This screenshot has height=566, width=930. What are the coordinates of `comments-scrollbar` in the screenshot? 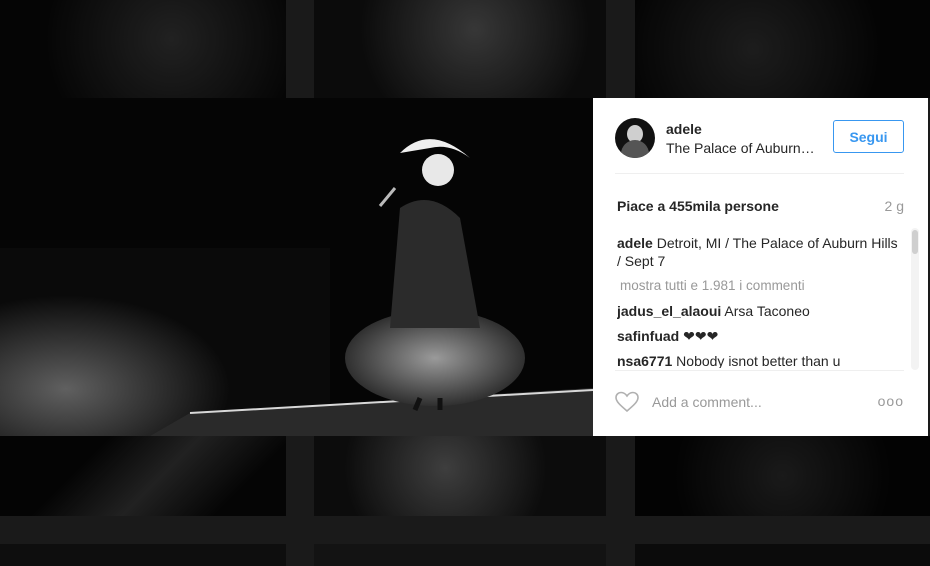 It's located at (915, 299).